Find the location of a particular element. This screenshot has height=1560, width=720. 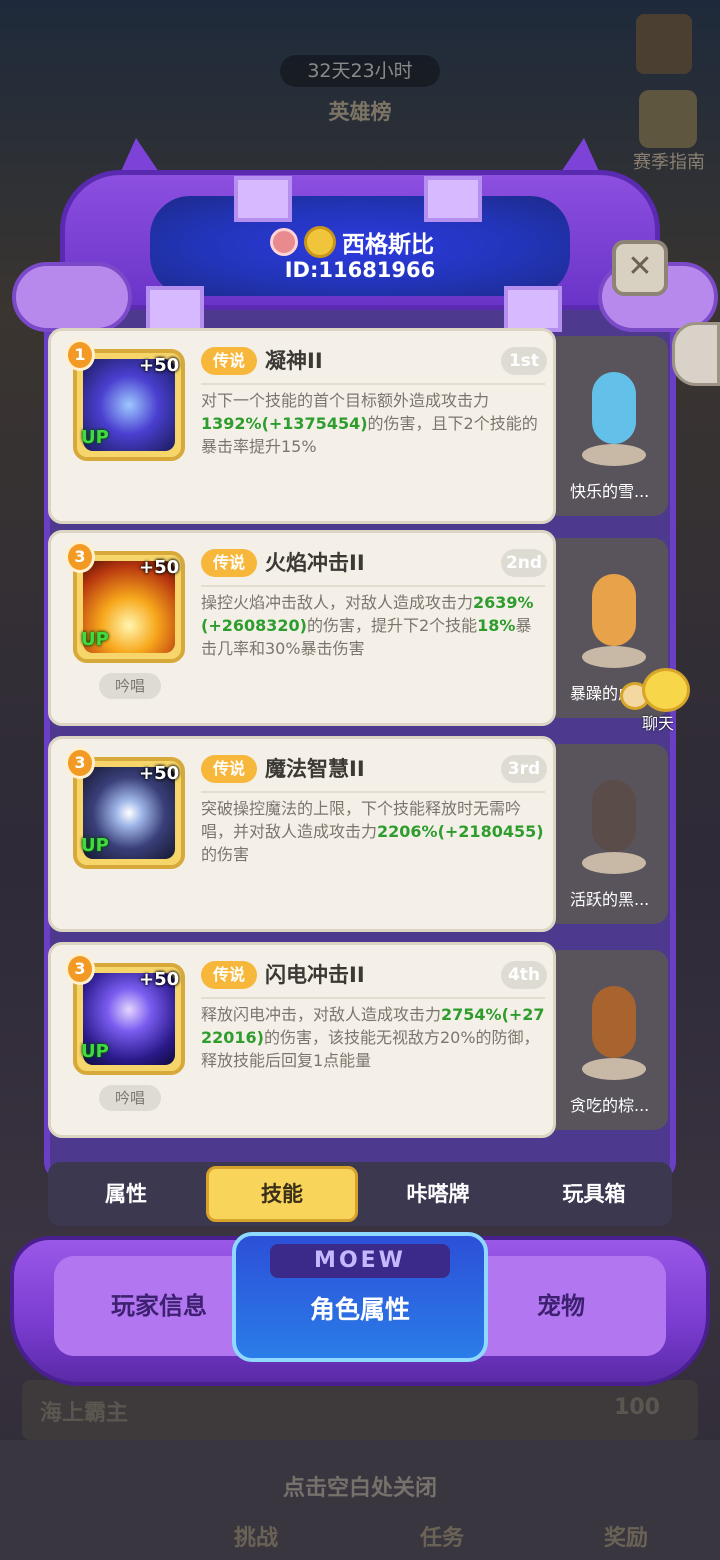

season-timer: 32天23小时 is located at coordinates (360, 71).